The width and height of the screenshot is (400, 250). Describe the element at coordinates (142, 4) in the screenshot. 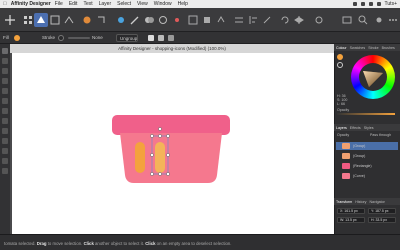

I see `menu-view: View` at that location.